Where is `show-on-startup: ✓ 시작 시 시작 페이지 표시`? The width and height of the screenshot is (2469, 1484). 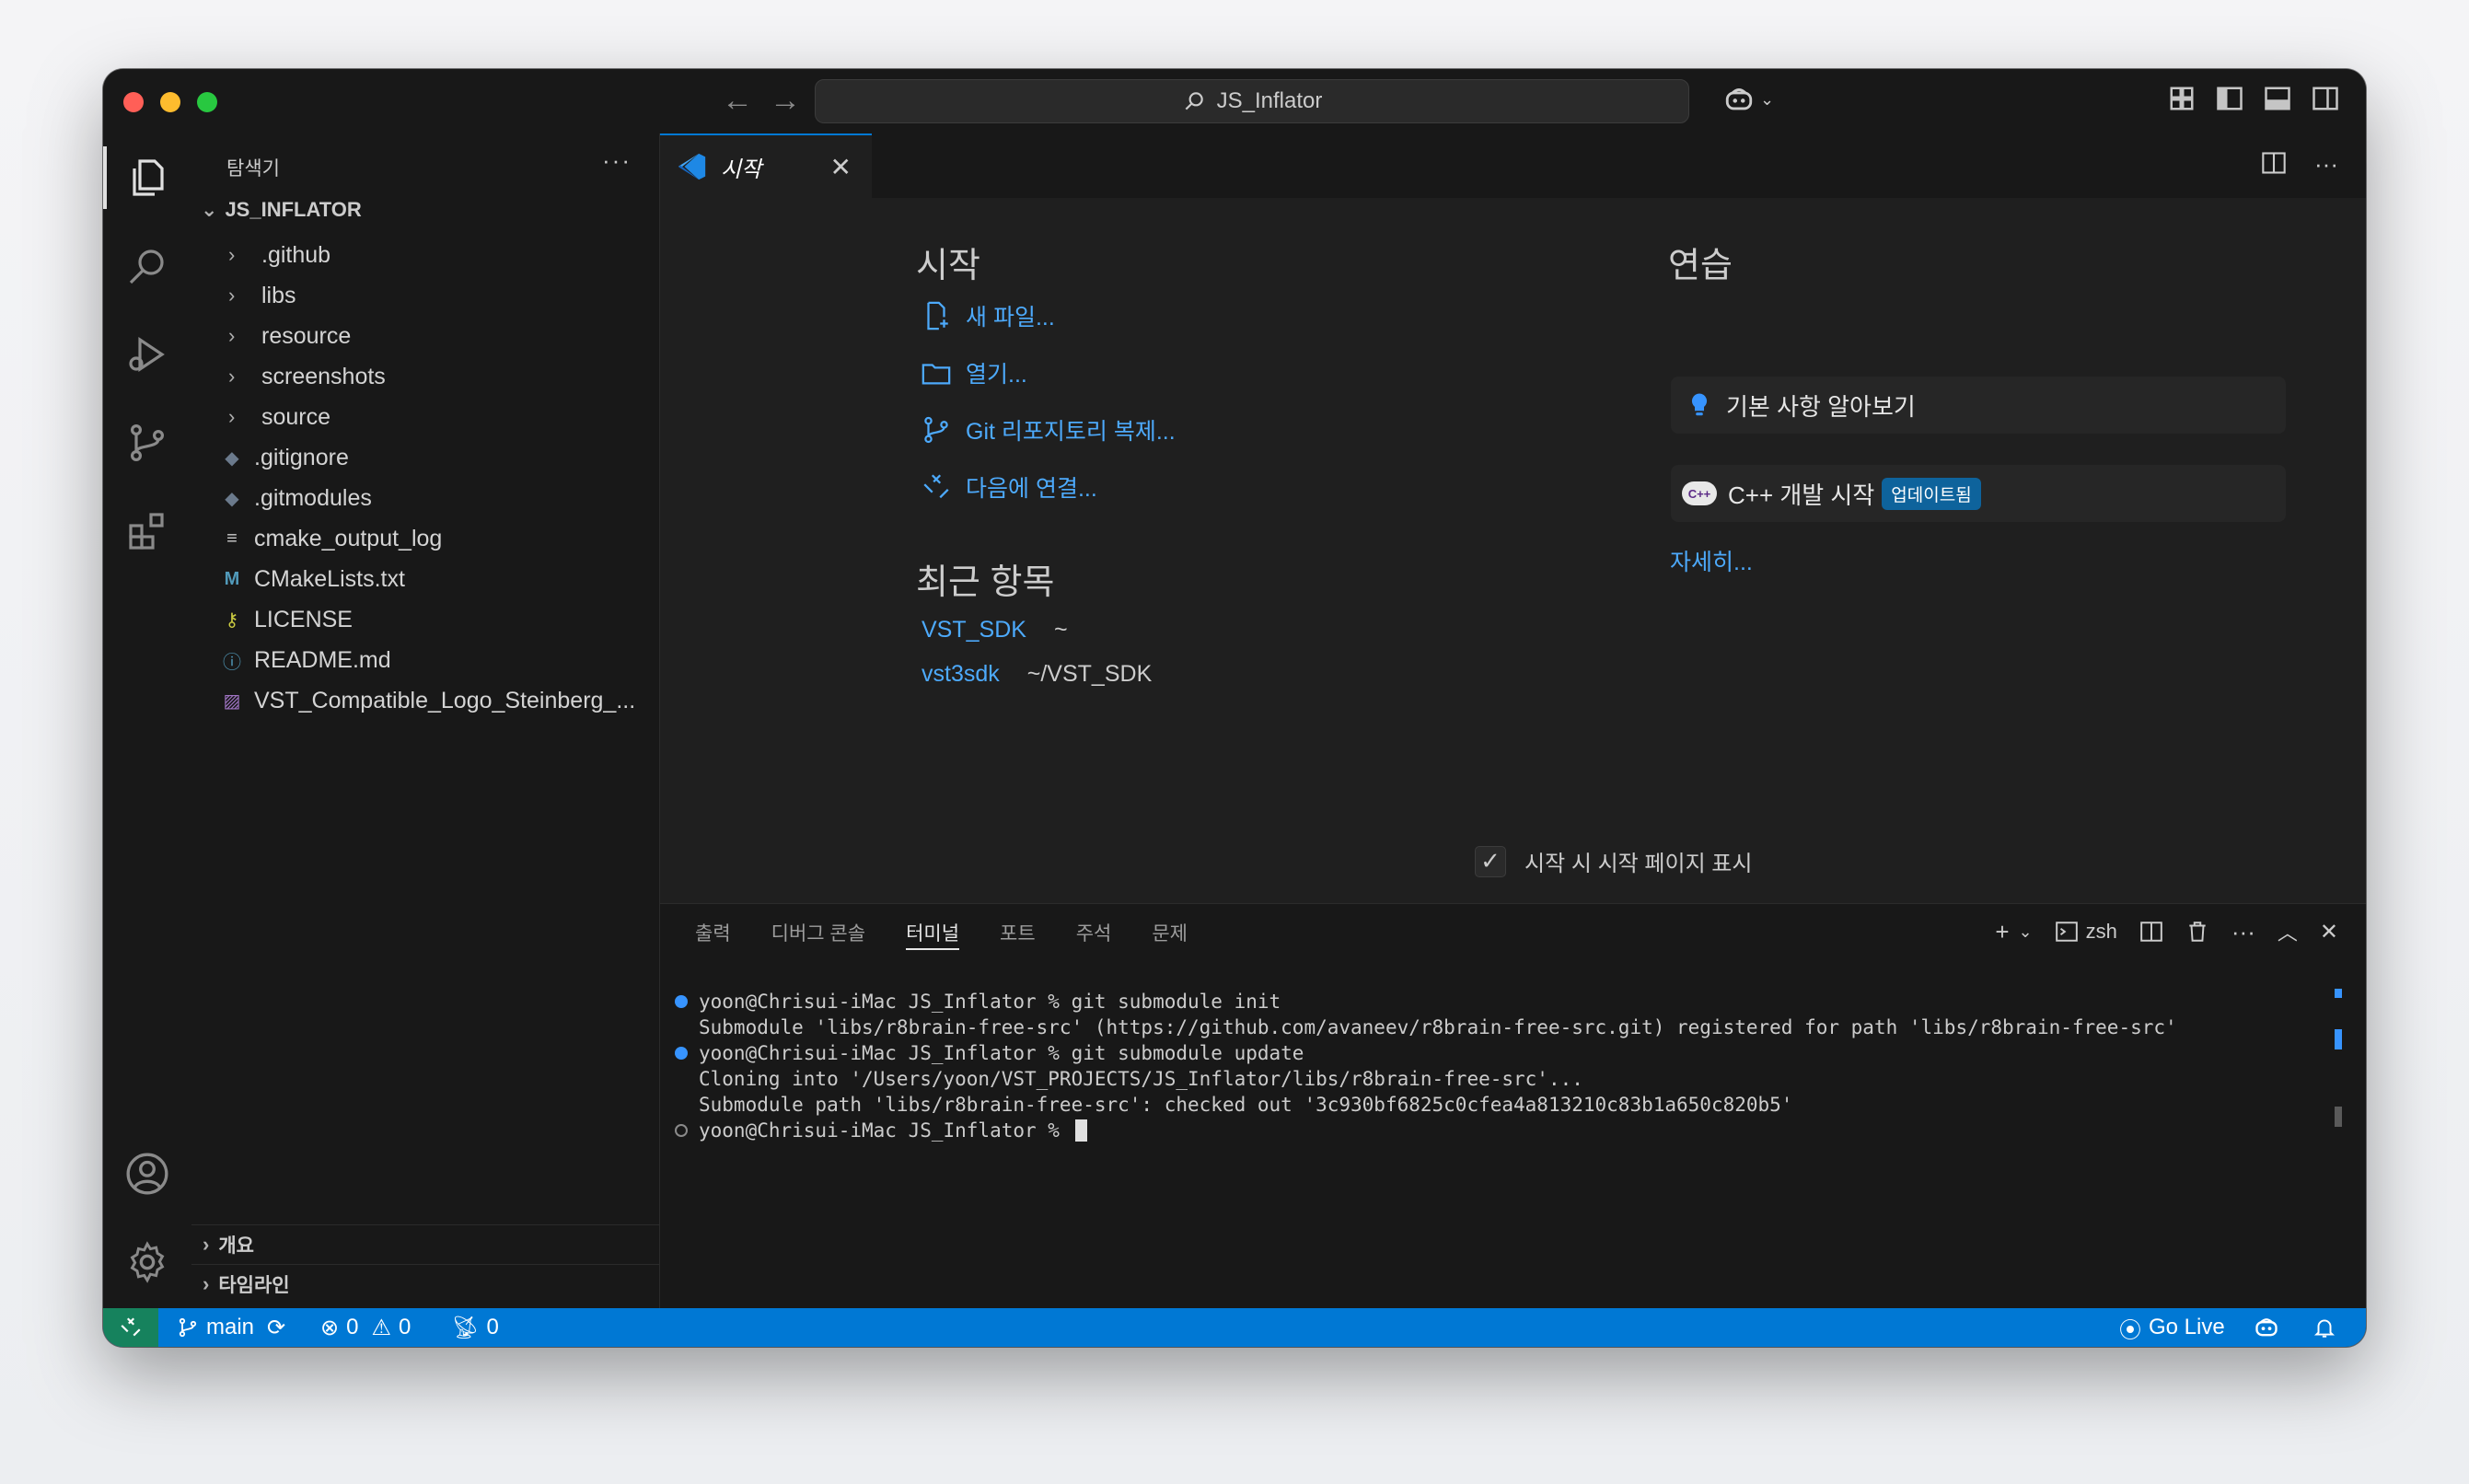
show-on-startup: ✓ 시작 시 시작 페이지 표시 is located at coordinates (1613, 861).